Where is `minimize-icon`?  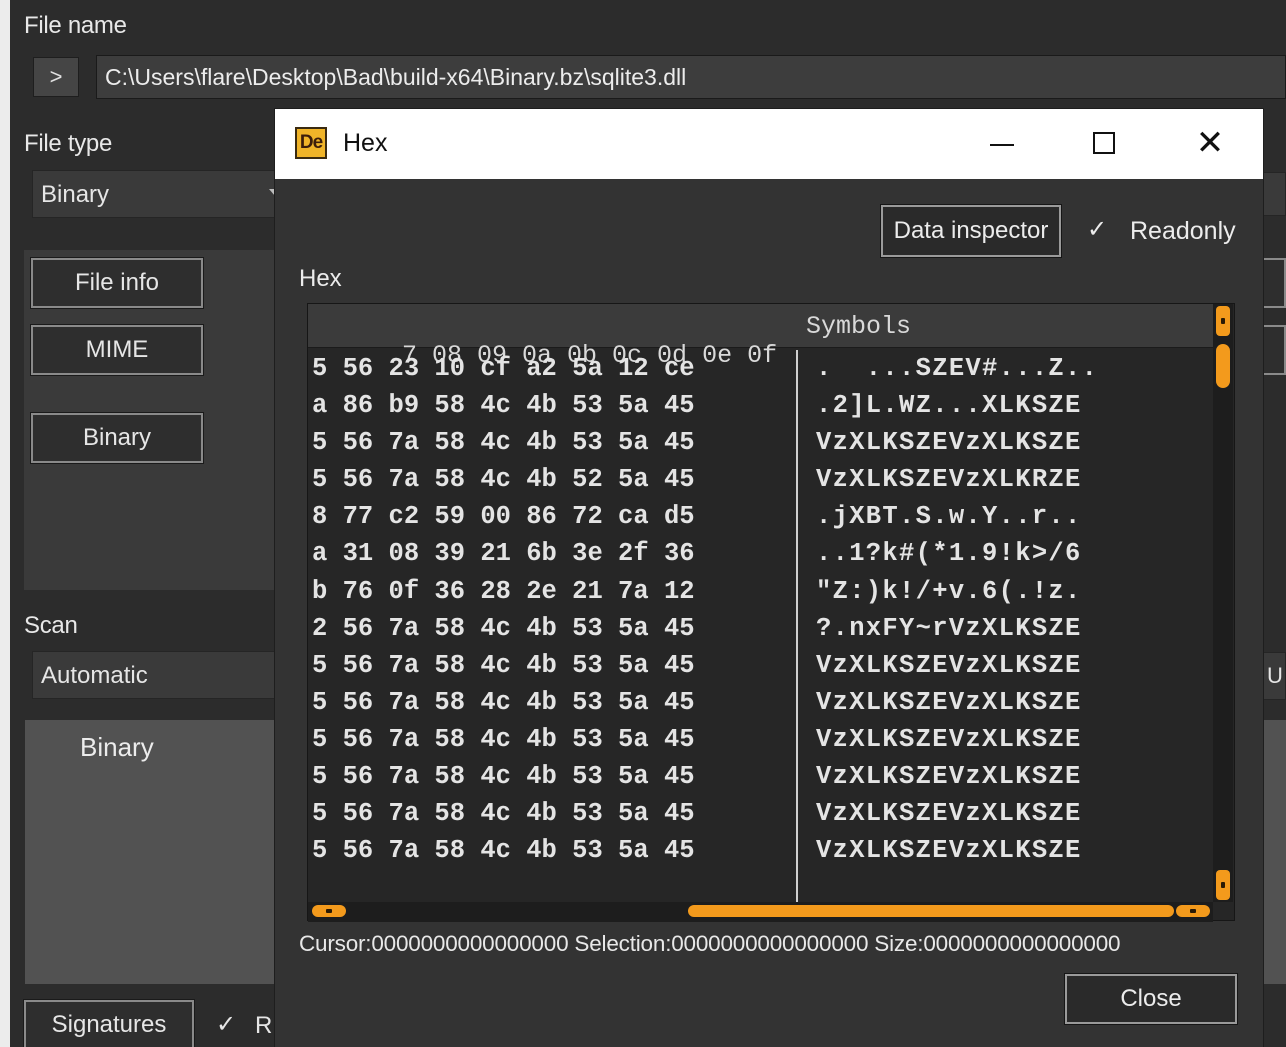 minimize-icon is located at coordinates (1002, 145).